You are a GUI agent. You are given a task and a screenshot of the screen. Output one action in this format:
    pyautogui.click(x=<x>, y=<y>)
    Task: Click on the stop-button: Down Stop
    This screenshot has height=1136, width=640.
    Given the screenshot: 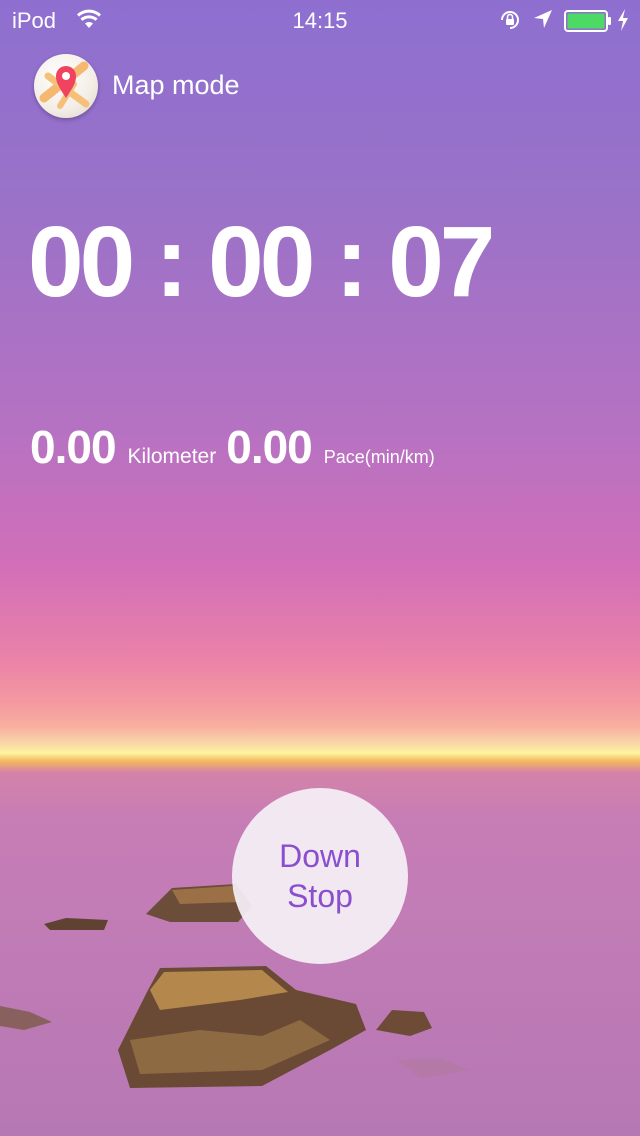 What is the action you would take?
    pyautogui.click(x=320, y=876)
    